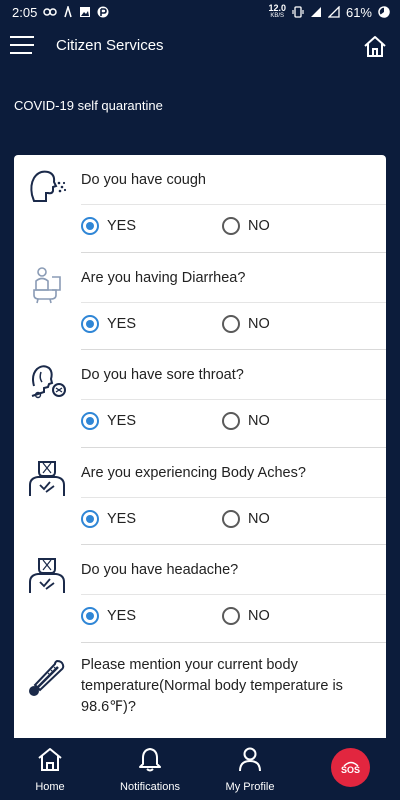 This screenshot has height=800, width=400. What do you see at coordinates (47, 284) in the screenshot?
I see `diarrhea-icon` at bounding box center [47, 284].